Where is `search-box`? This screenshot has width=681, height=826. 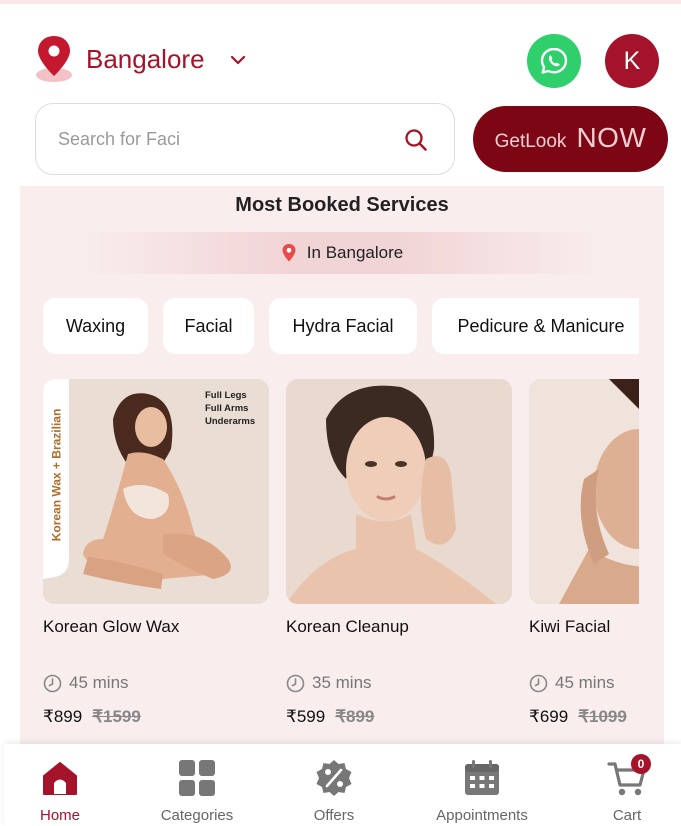
search-box is located at coordinates (245, 139).